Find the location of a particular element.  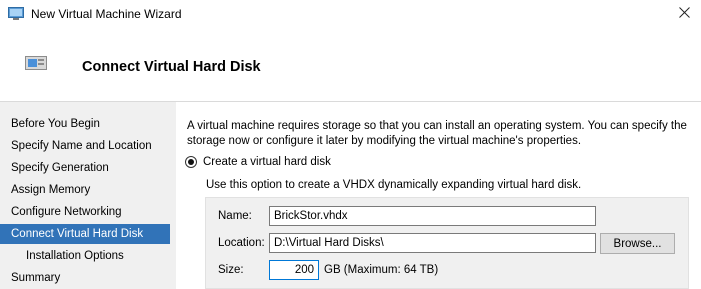

nav-item-connect-virtual-hard-disk: Connect Virtual Hard Disk is located at coordinates (85, 234).